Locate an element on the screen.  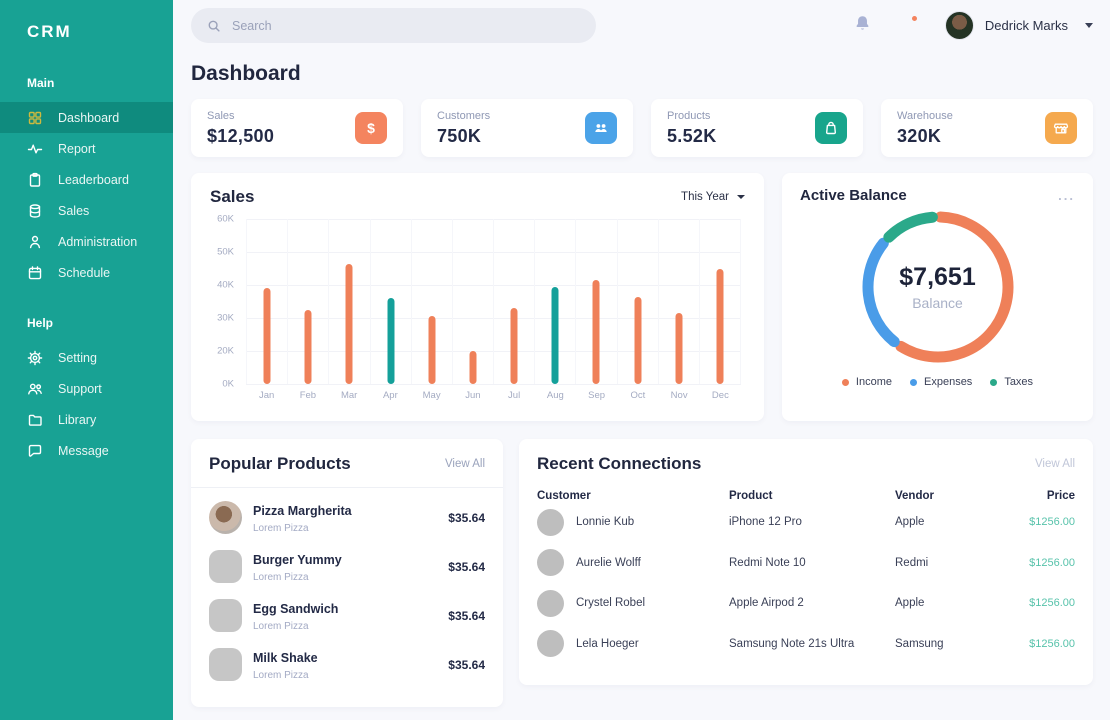
stat-value: 5.52K is located at coordinates (692, 135).